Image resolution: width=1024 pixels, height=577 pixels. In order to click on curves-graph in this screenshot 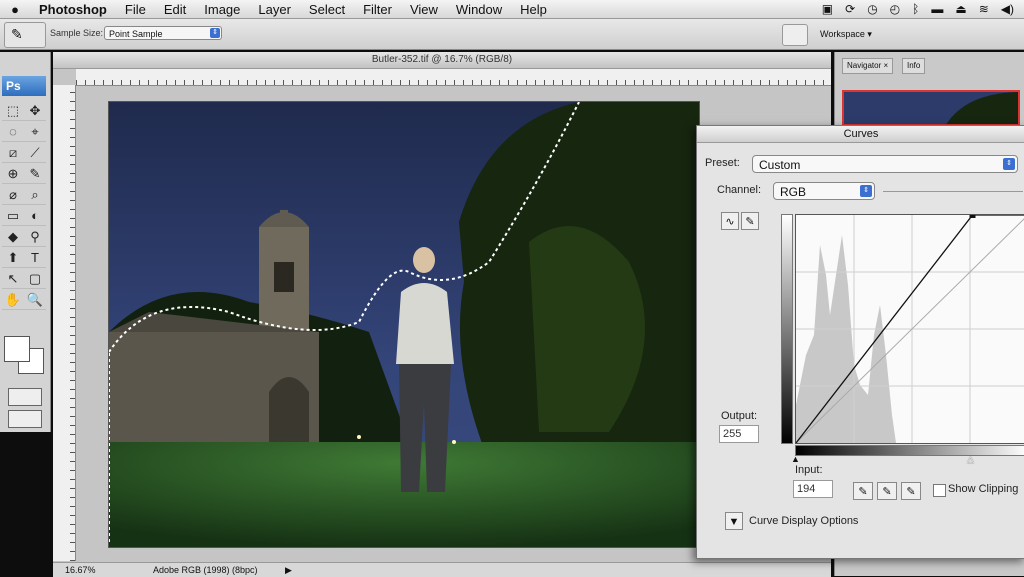, I will do `click(909, 329)`.